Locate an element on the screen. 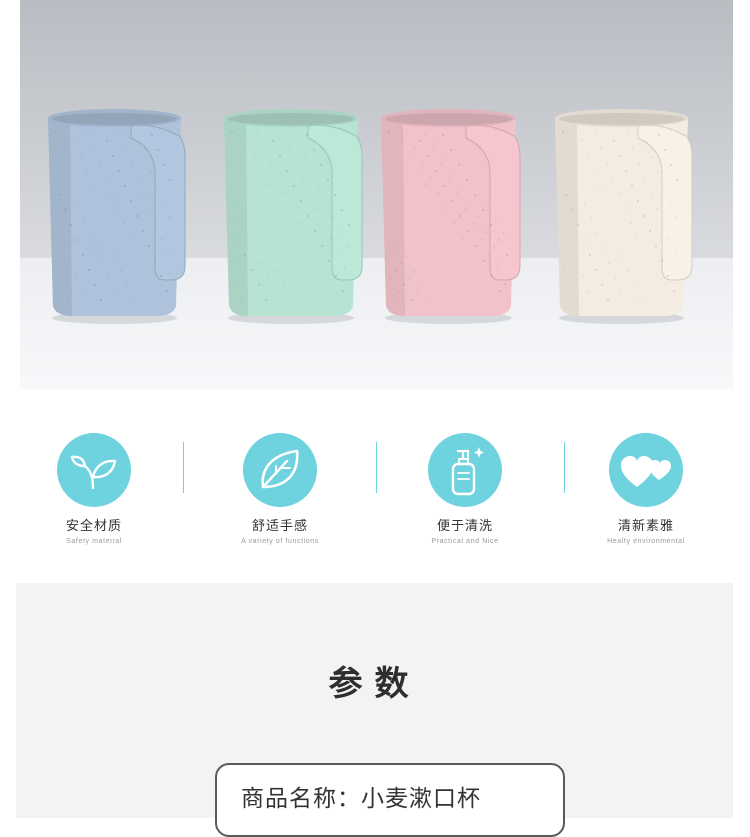 The height and width of the screenshot is (837, 750). feature-subtitle: Safety material is located at coordinates (94, 541).